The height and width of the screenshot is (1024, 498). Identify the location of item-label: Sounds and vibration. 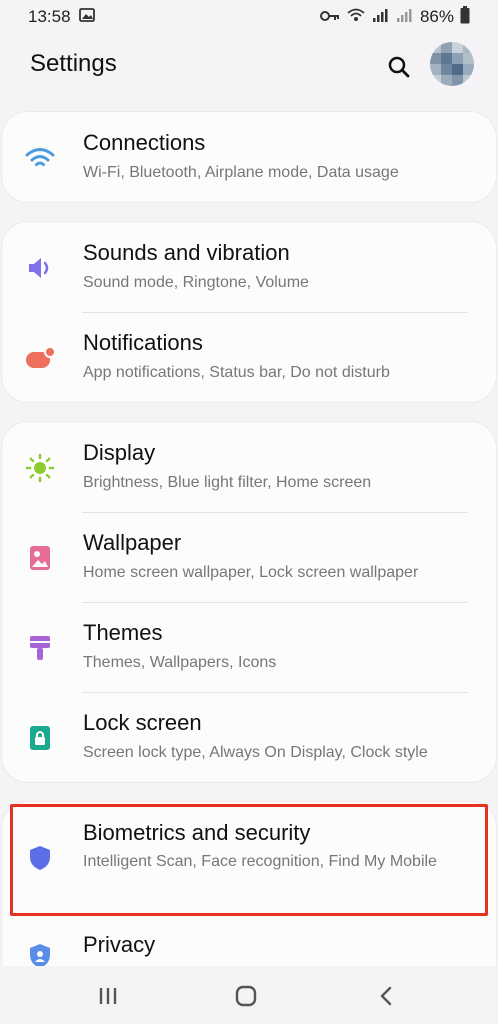
(186, 252).